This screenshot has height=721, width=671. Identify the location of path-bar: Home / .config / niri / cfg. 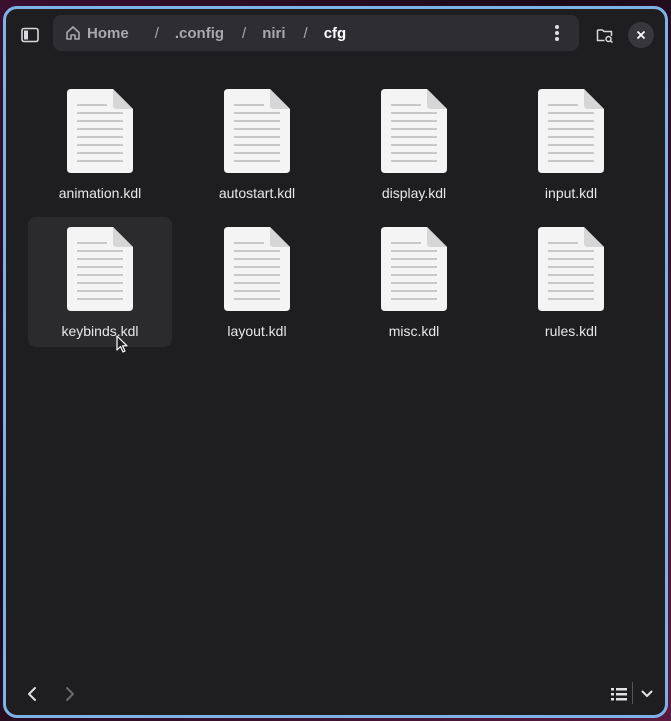
(316, 33).